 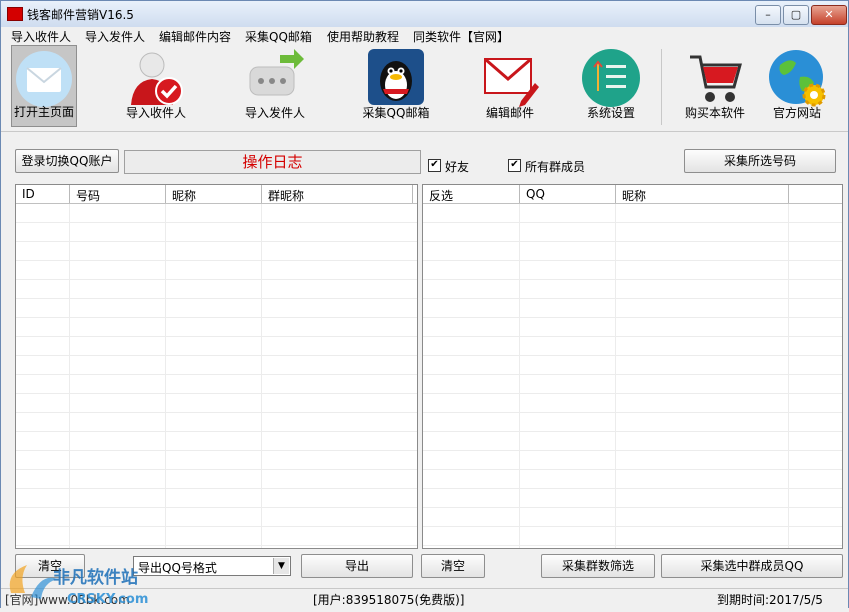 I want to click on table-header: 反选 QQ 昵称, so click(x=632, y=194).